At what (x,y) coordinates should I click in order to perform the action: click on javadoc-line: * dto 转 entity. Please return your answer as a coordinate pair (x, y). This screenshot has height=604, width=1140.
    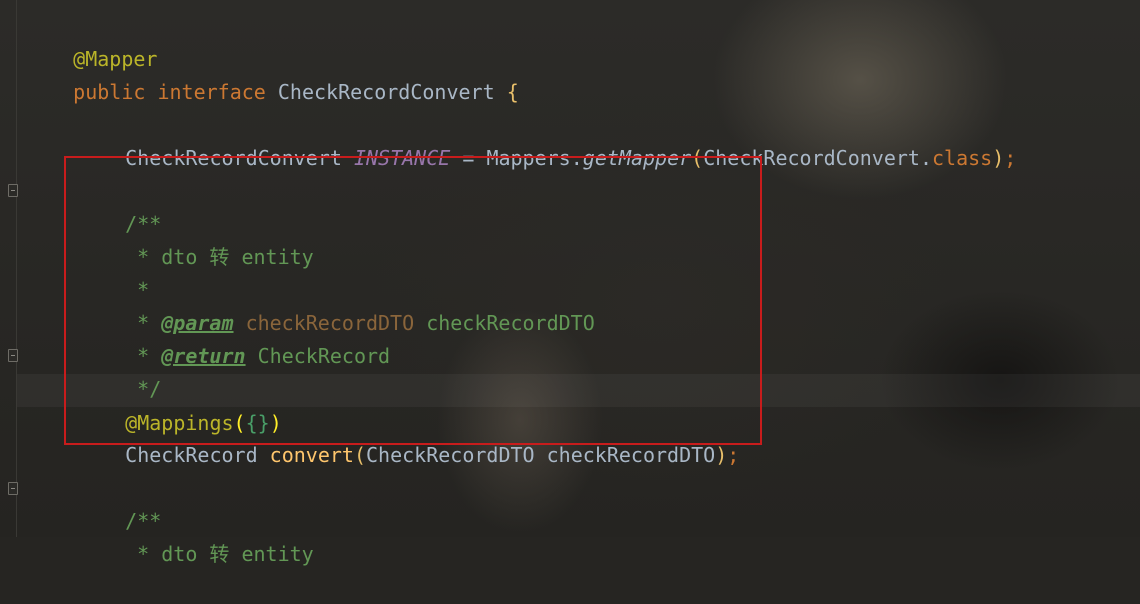
    Looking at the image, I should click on (225, 554).